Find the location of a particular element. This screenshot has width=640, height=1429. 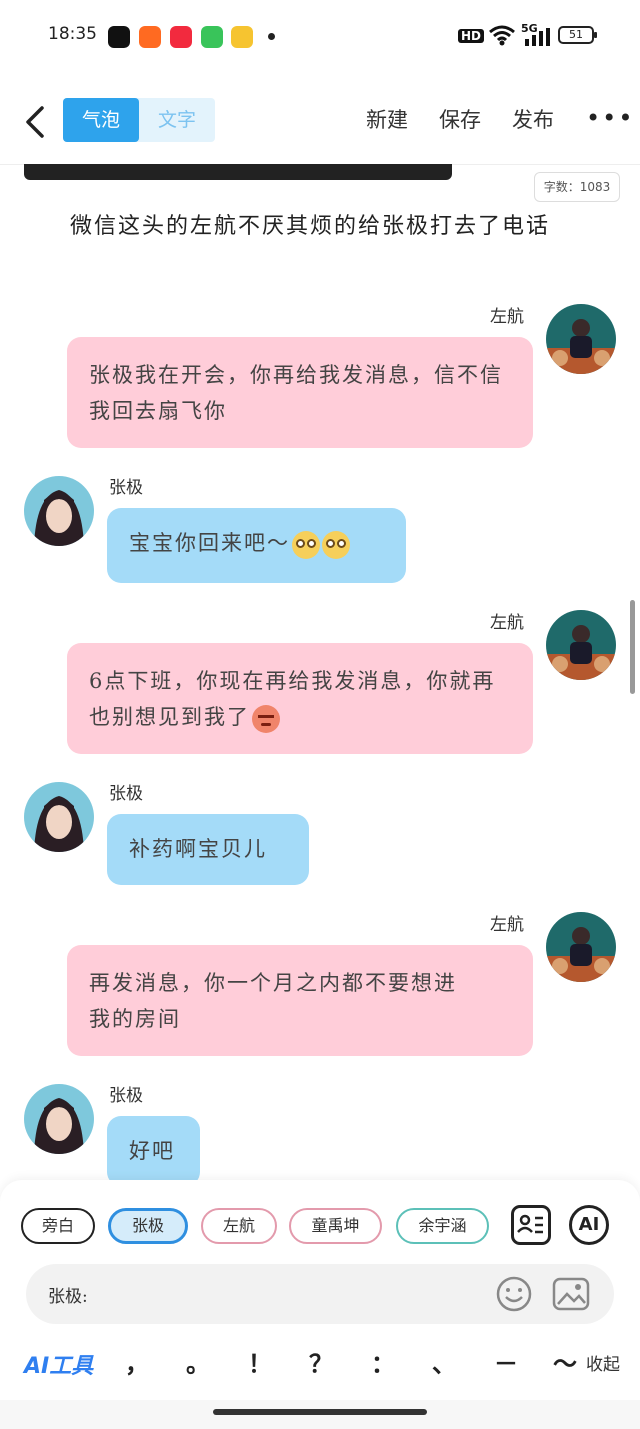

image-icon is located at coordinates (571, 1296).